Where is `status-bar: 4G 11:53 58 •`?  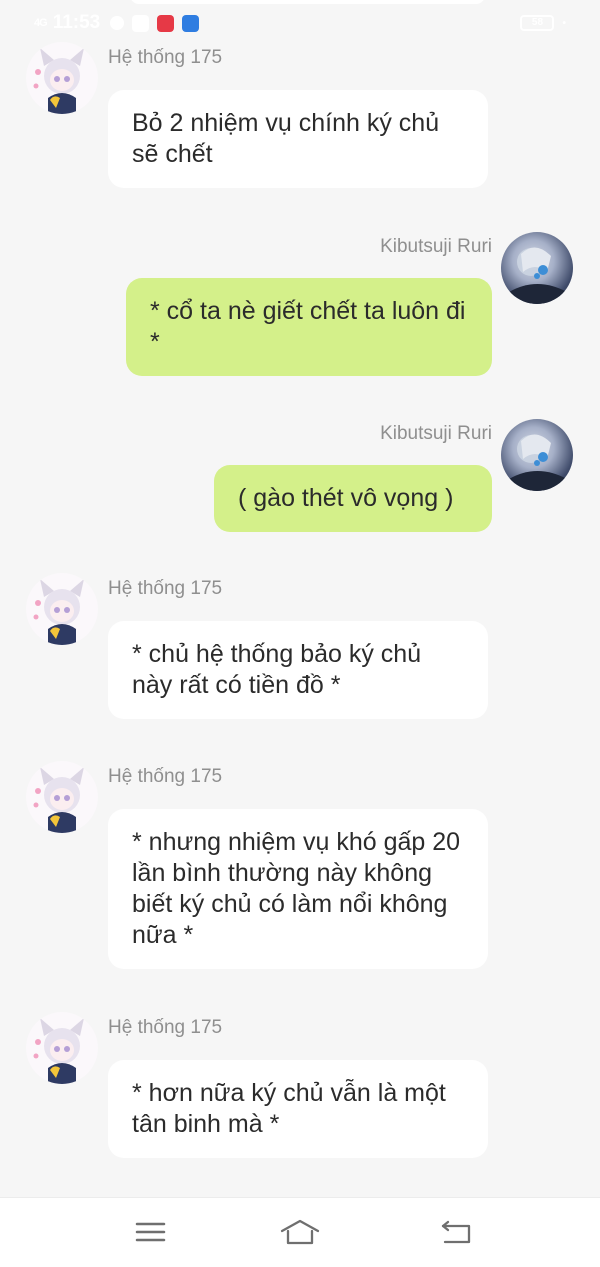 status-bar: 4G 11:53 58 • is located at coordinates (300, 23).